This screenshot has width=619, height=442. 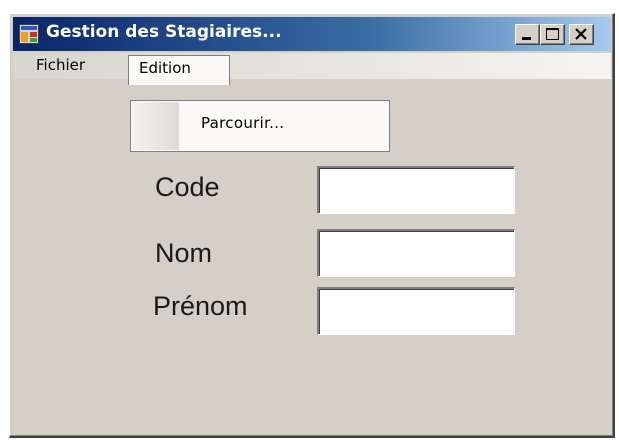 What do you see at coordinates (416, 190) in the screenshot?
I see `code-field` at bounding box center [416, 190].